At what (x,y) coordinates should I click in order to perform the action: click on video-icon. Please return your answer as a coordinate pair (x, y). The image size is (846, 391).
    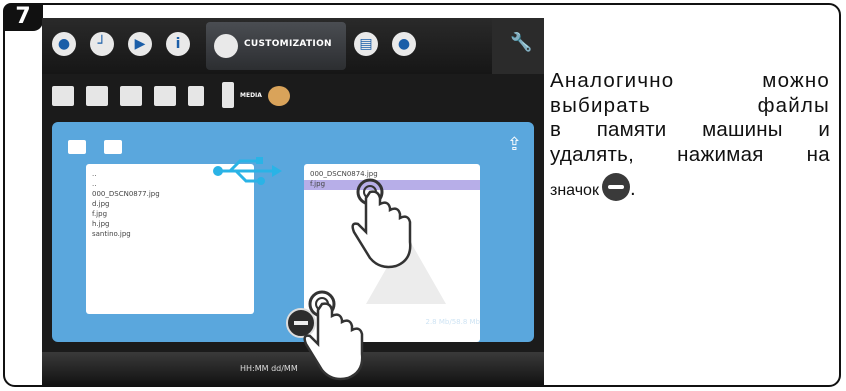
    Looking at the image, I should click on (113, 147).